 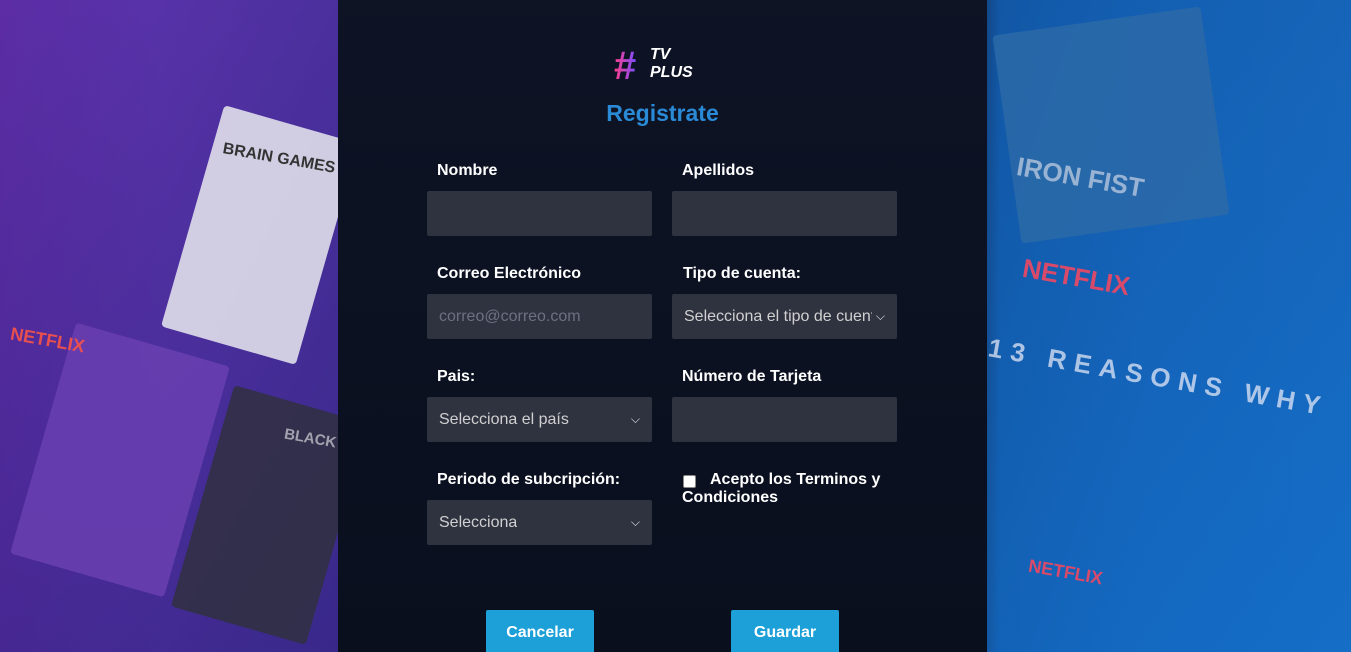 I want to click on tipo-cuenta-label: Tipo de cuenta:, so click(x=742, y=273).